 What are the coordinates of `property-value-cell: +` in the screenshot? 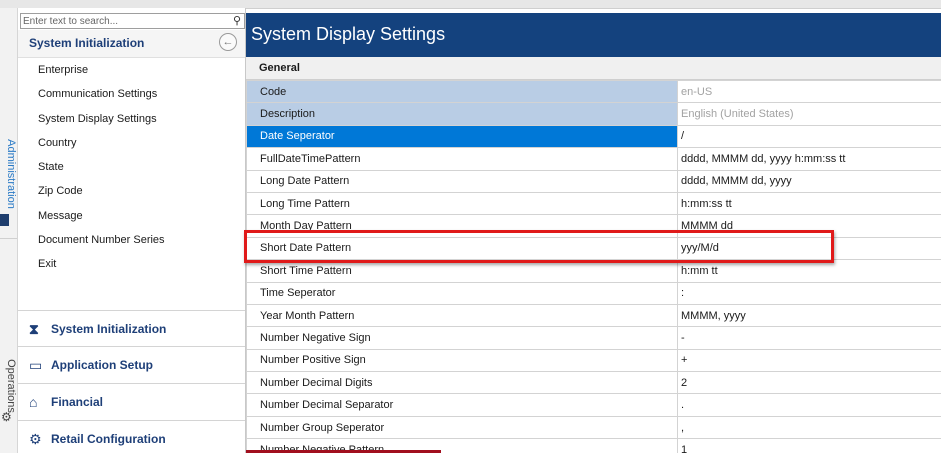 It's located at (809, 360).